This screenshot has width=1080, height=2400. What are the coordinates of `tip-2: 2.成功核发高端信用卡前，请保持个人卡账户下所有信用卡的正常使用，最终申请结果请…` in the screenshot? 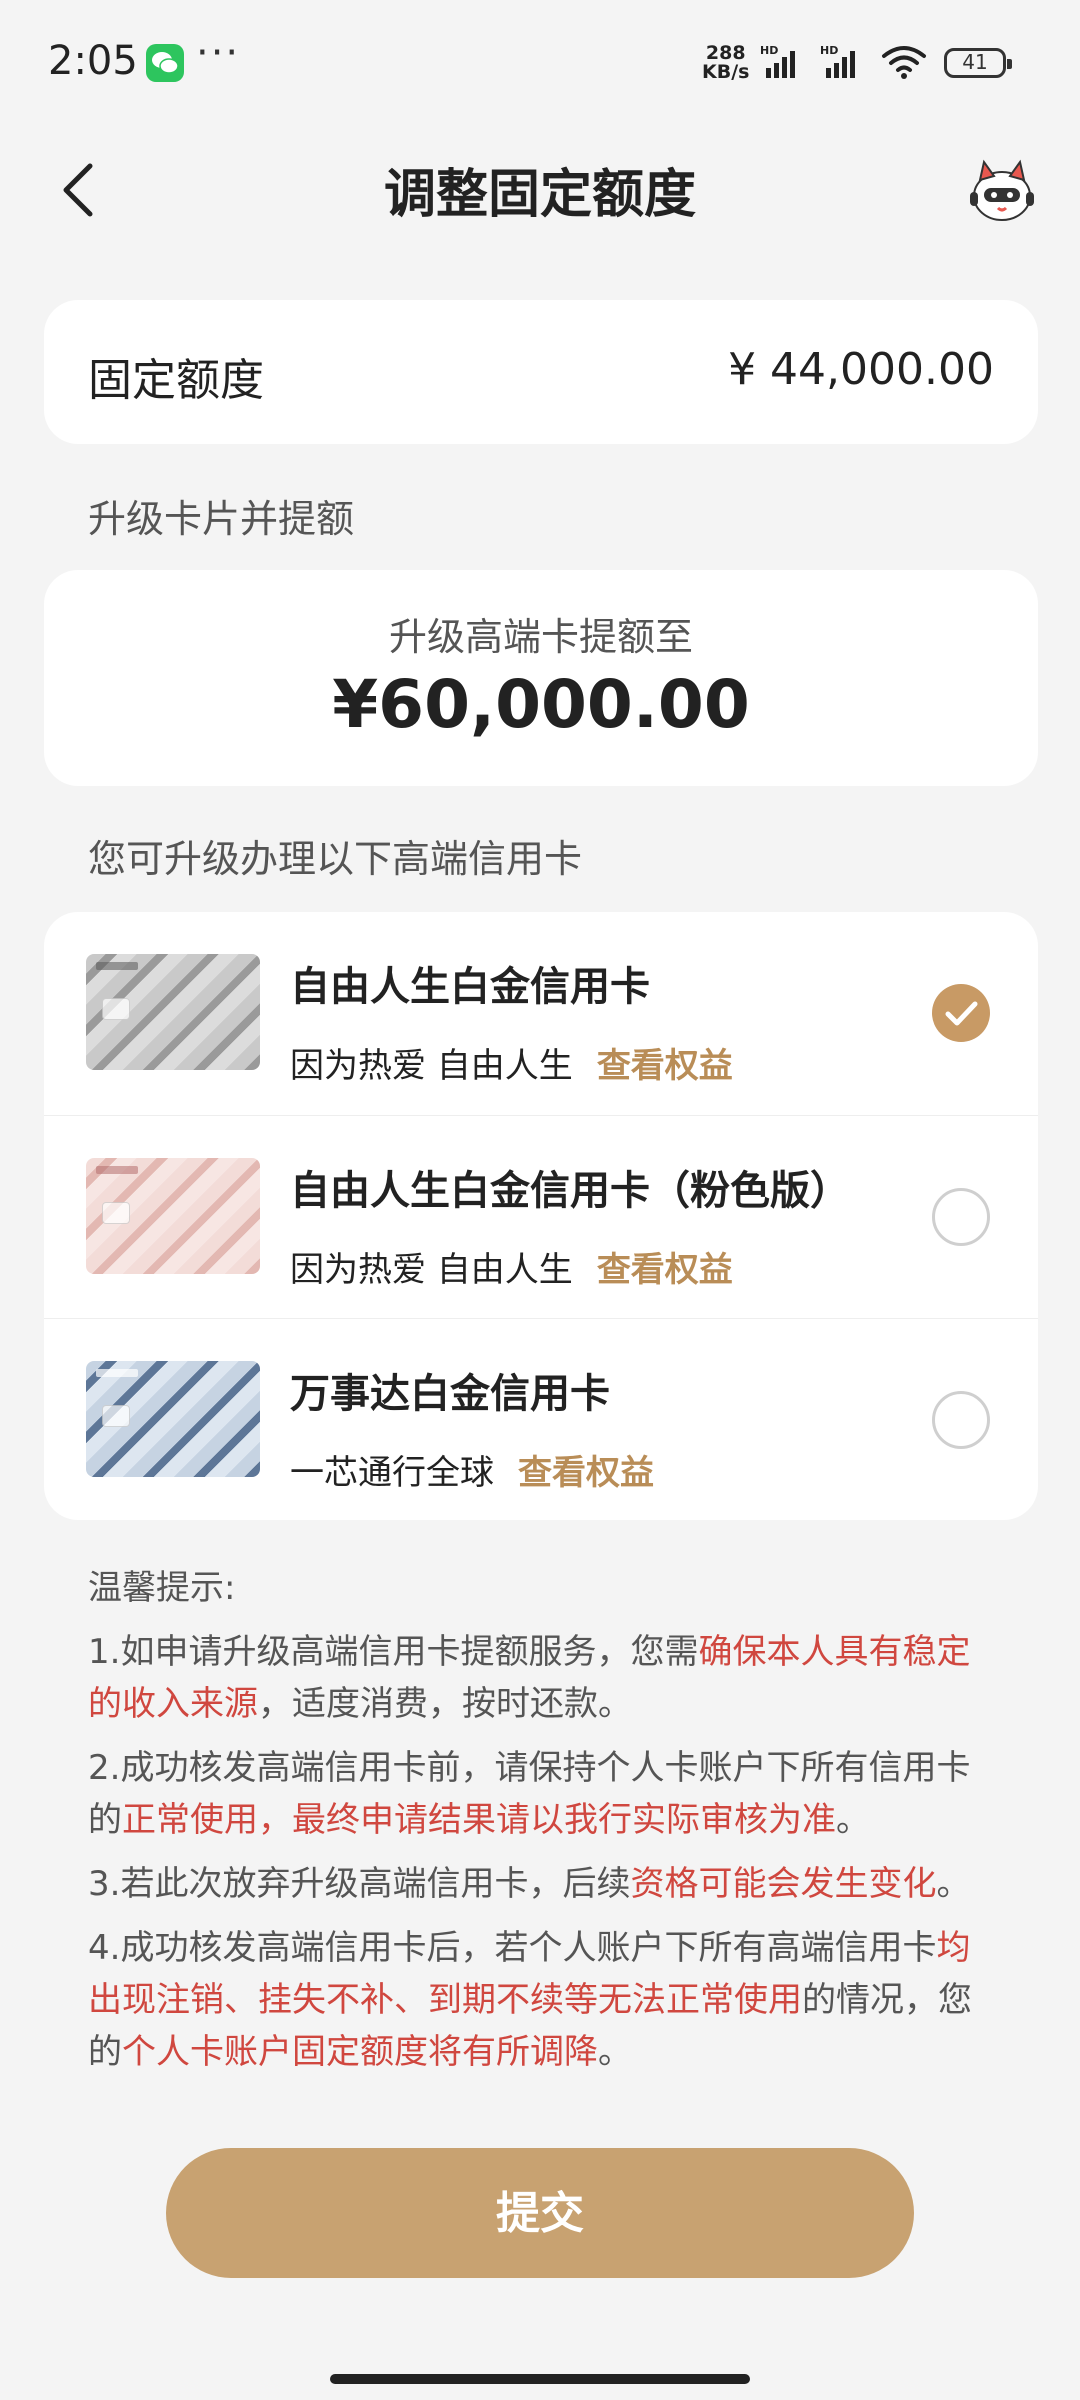 It's located at (529, 1794).